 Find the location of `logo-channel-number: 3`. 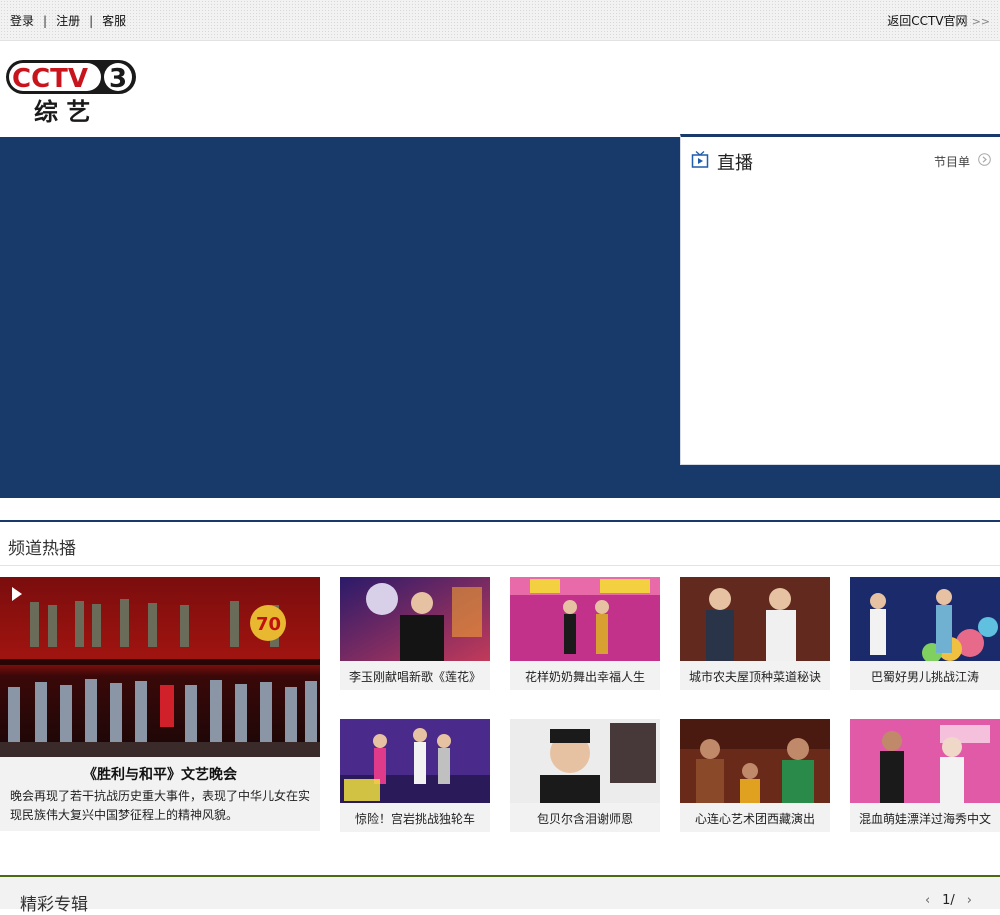

logo-channel-number: 3 is located at coordinates (118, 79).